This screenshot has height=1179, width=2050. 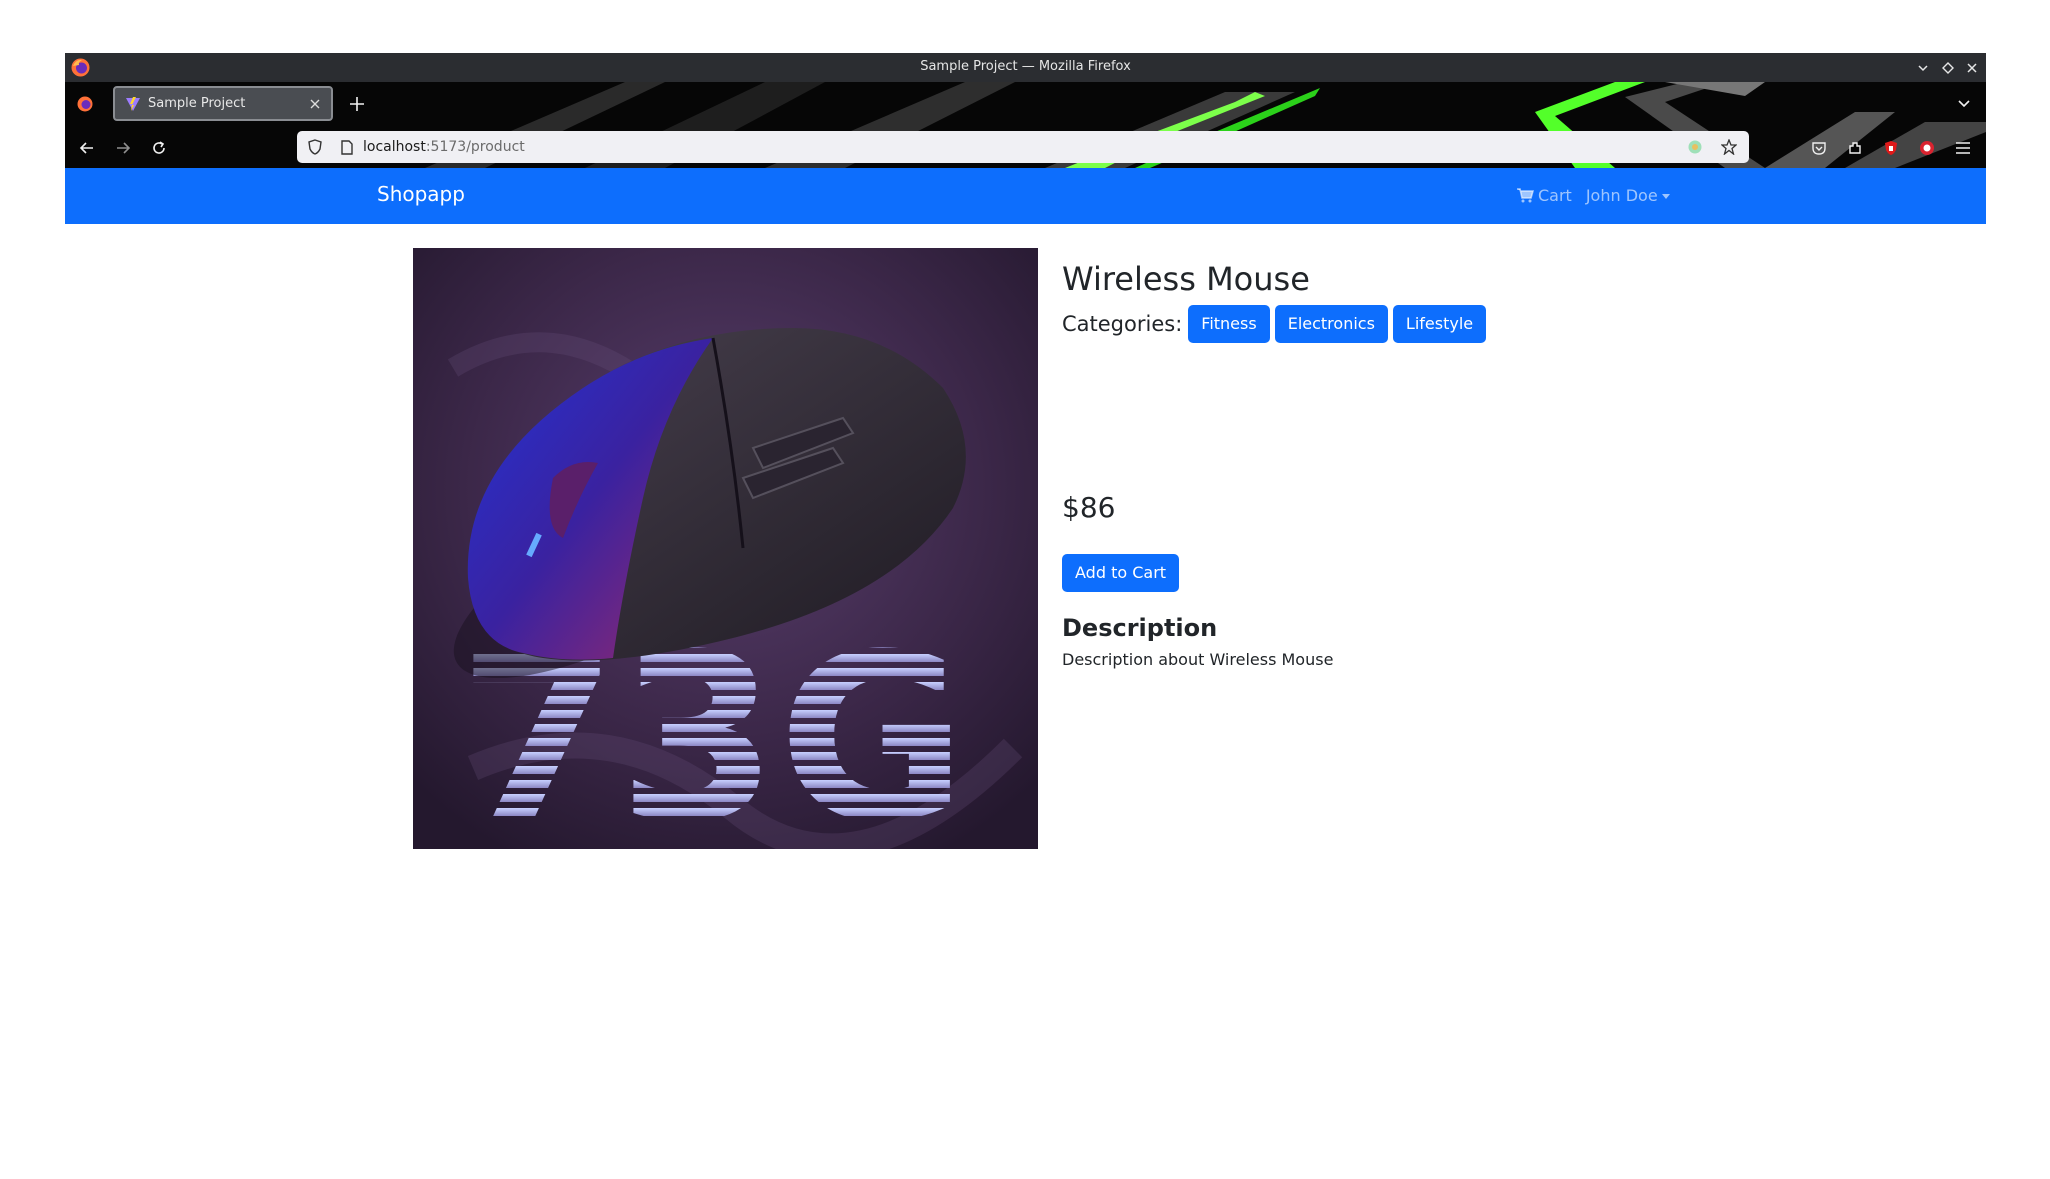 What do you see at coordinates (1331, 324) in the screenshot?
I see `category-badge-electronics: Electronics` at bounding box center [1331, 324].